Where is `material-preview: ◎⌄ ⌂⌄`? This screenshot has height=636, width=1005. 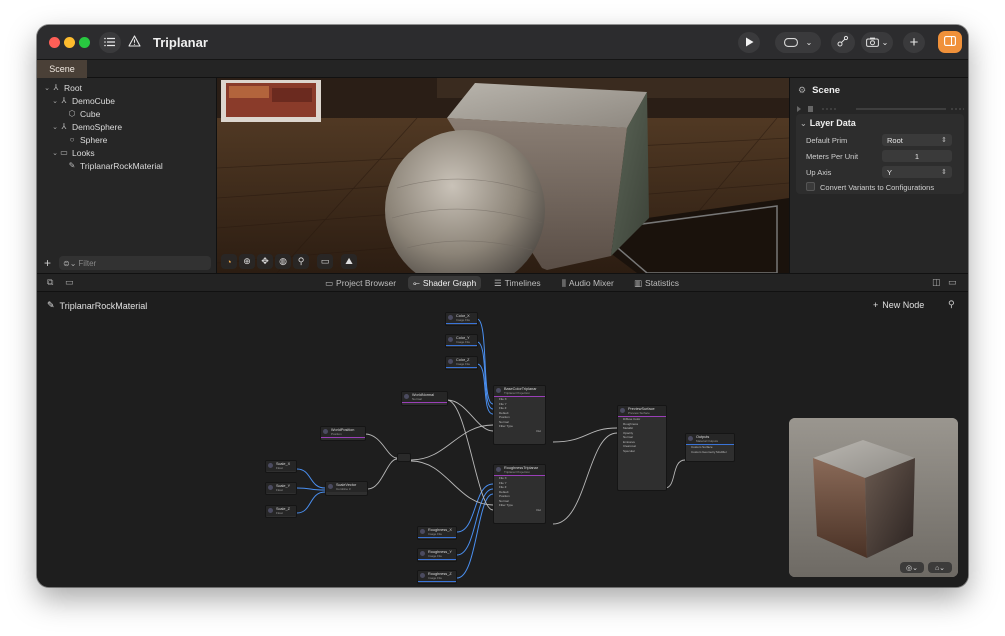 material-preview: ◎⌄ ⌂⌄ is located at coordinates (873, 497).